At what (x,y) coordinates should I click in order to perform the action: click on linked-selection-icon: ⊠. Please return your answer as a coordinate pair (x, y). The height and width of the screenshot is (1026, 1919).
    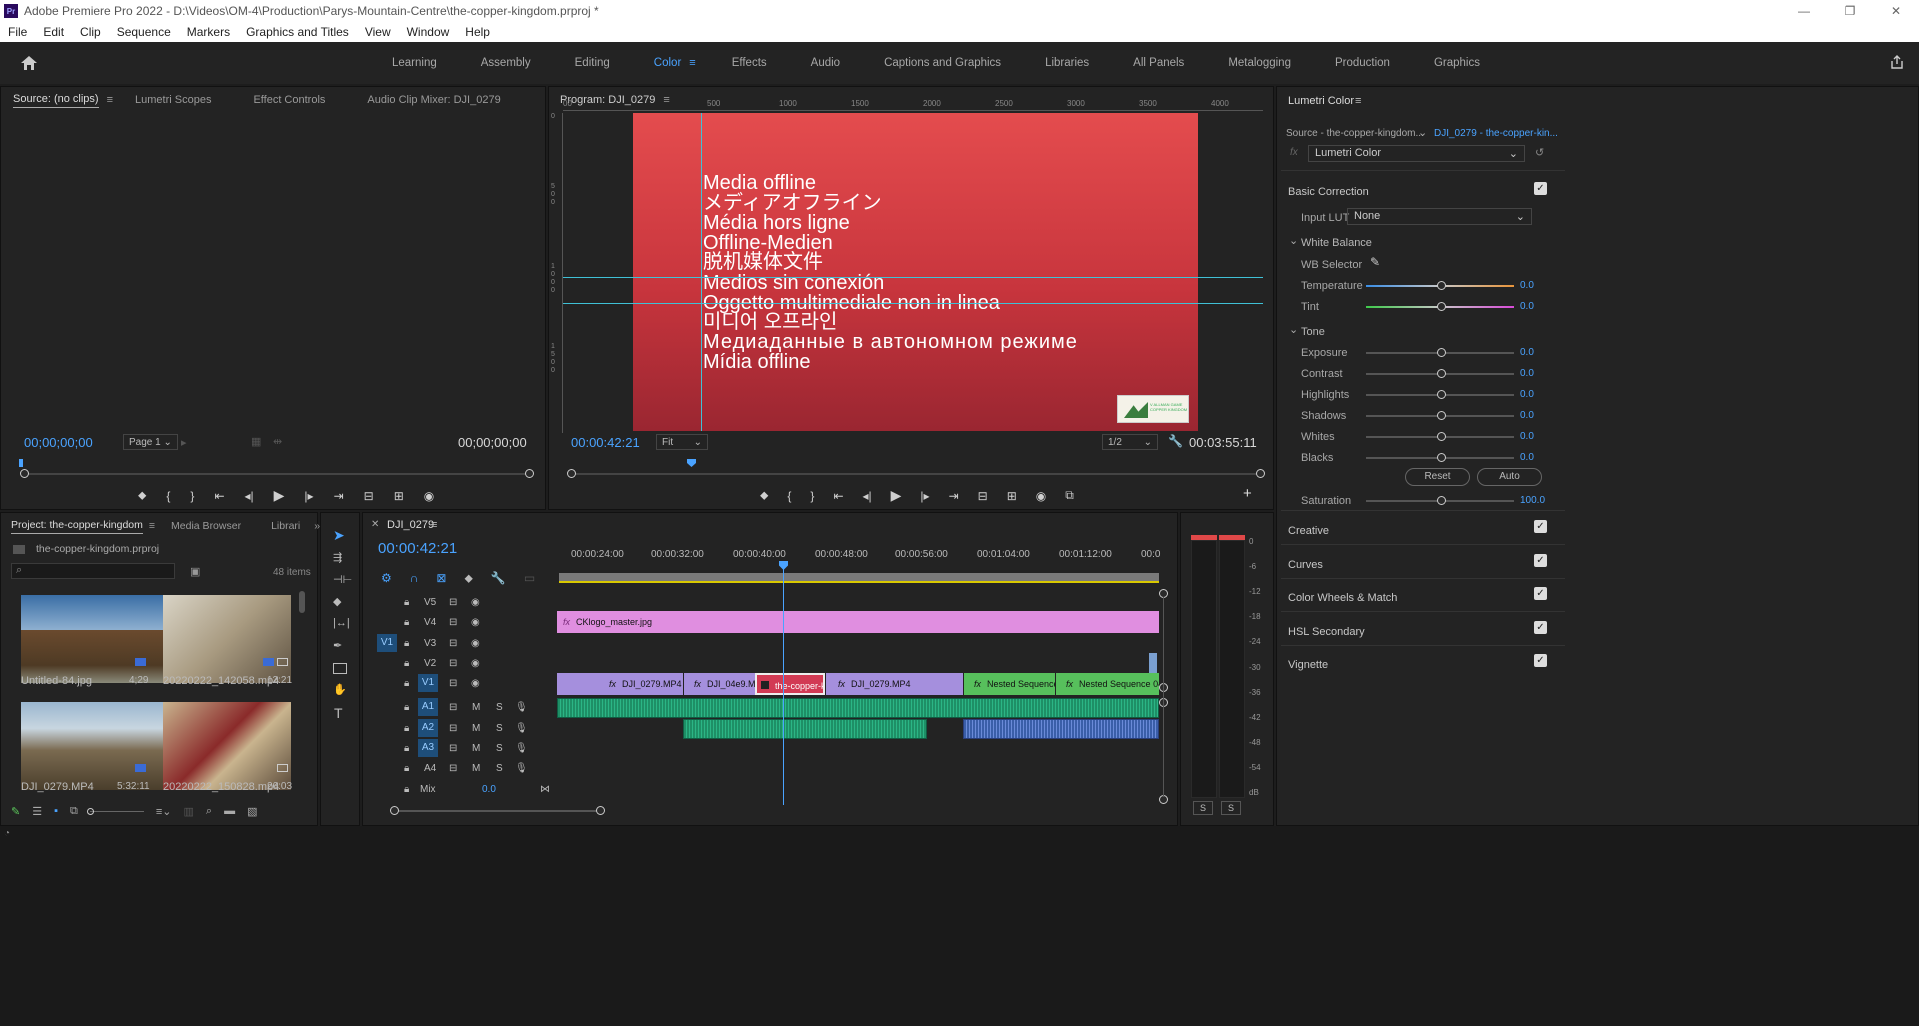
    Looking at the image, I should click on (441, 578).